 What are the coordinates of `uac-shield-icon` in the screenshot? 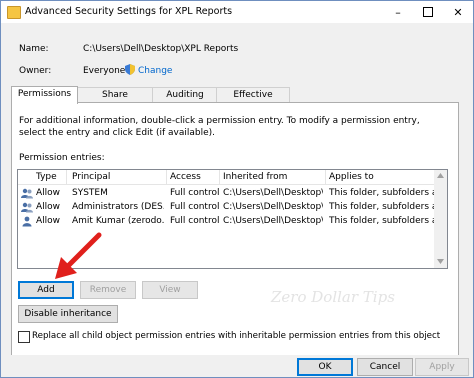 It's located at (130, 69).